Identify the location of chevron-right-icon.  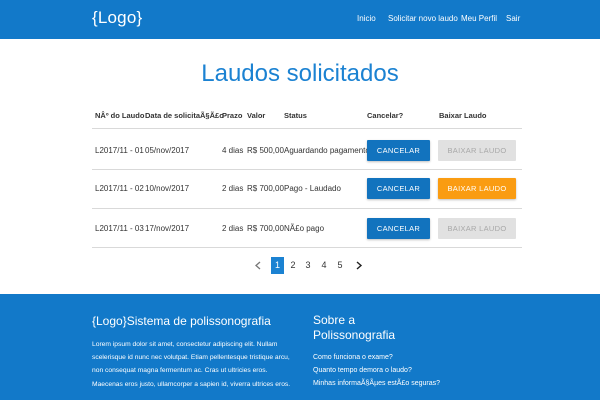
(359, 265).